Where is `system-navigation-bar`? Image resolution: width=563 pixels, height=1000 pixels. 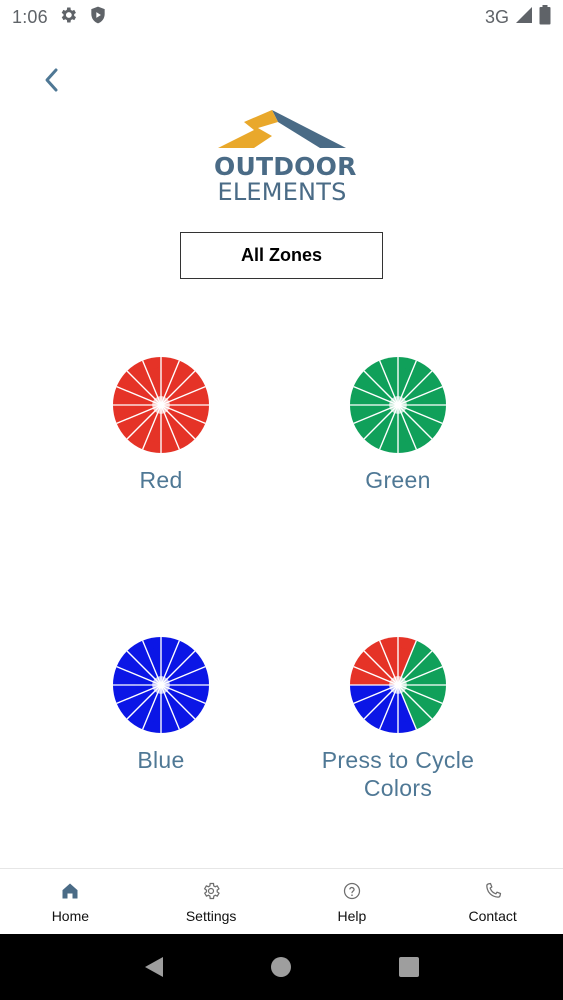
system-navigation-bar is located at coordinates (281, 967).